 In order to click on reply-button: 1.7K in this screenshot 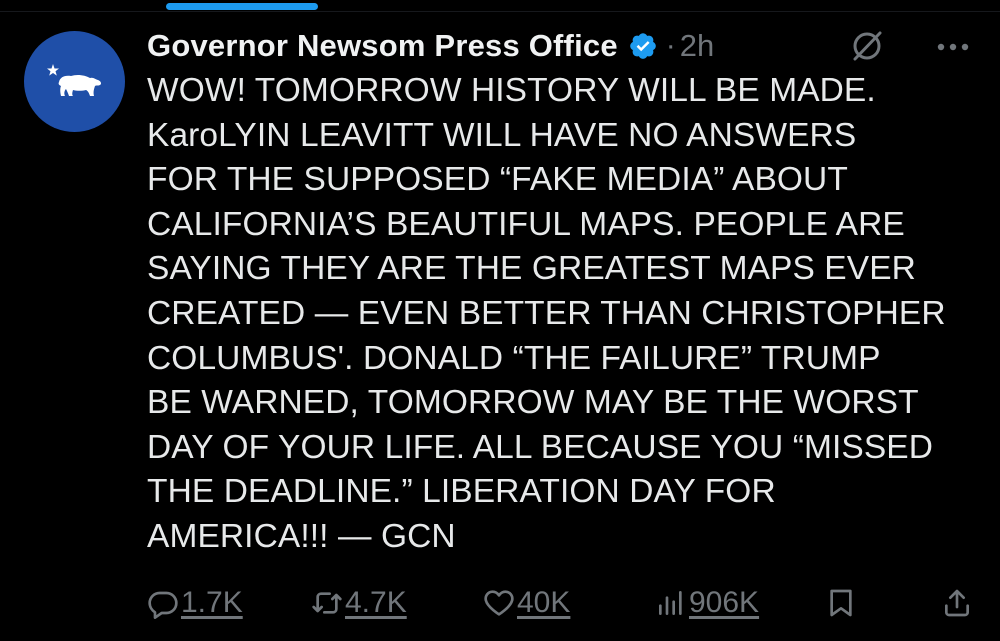, I will do `click(195, 603)`.